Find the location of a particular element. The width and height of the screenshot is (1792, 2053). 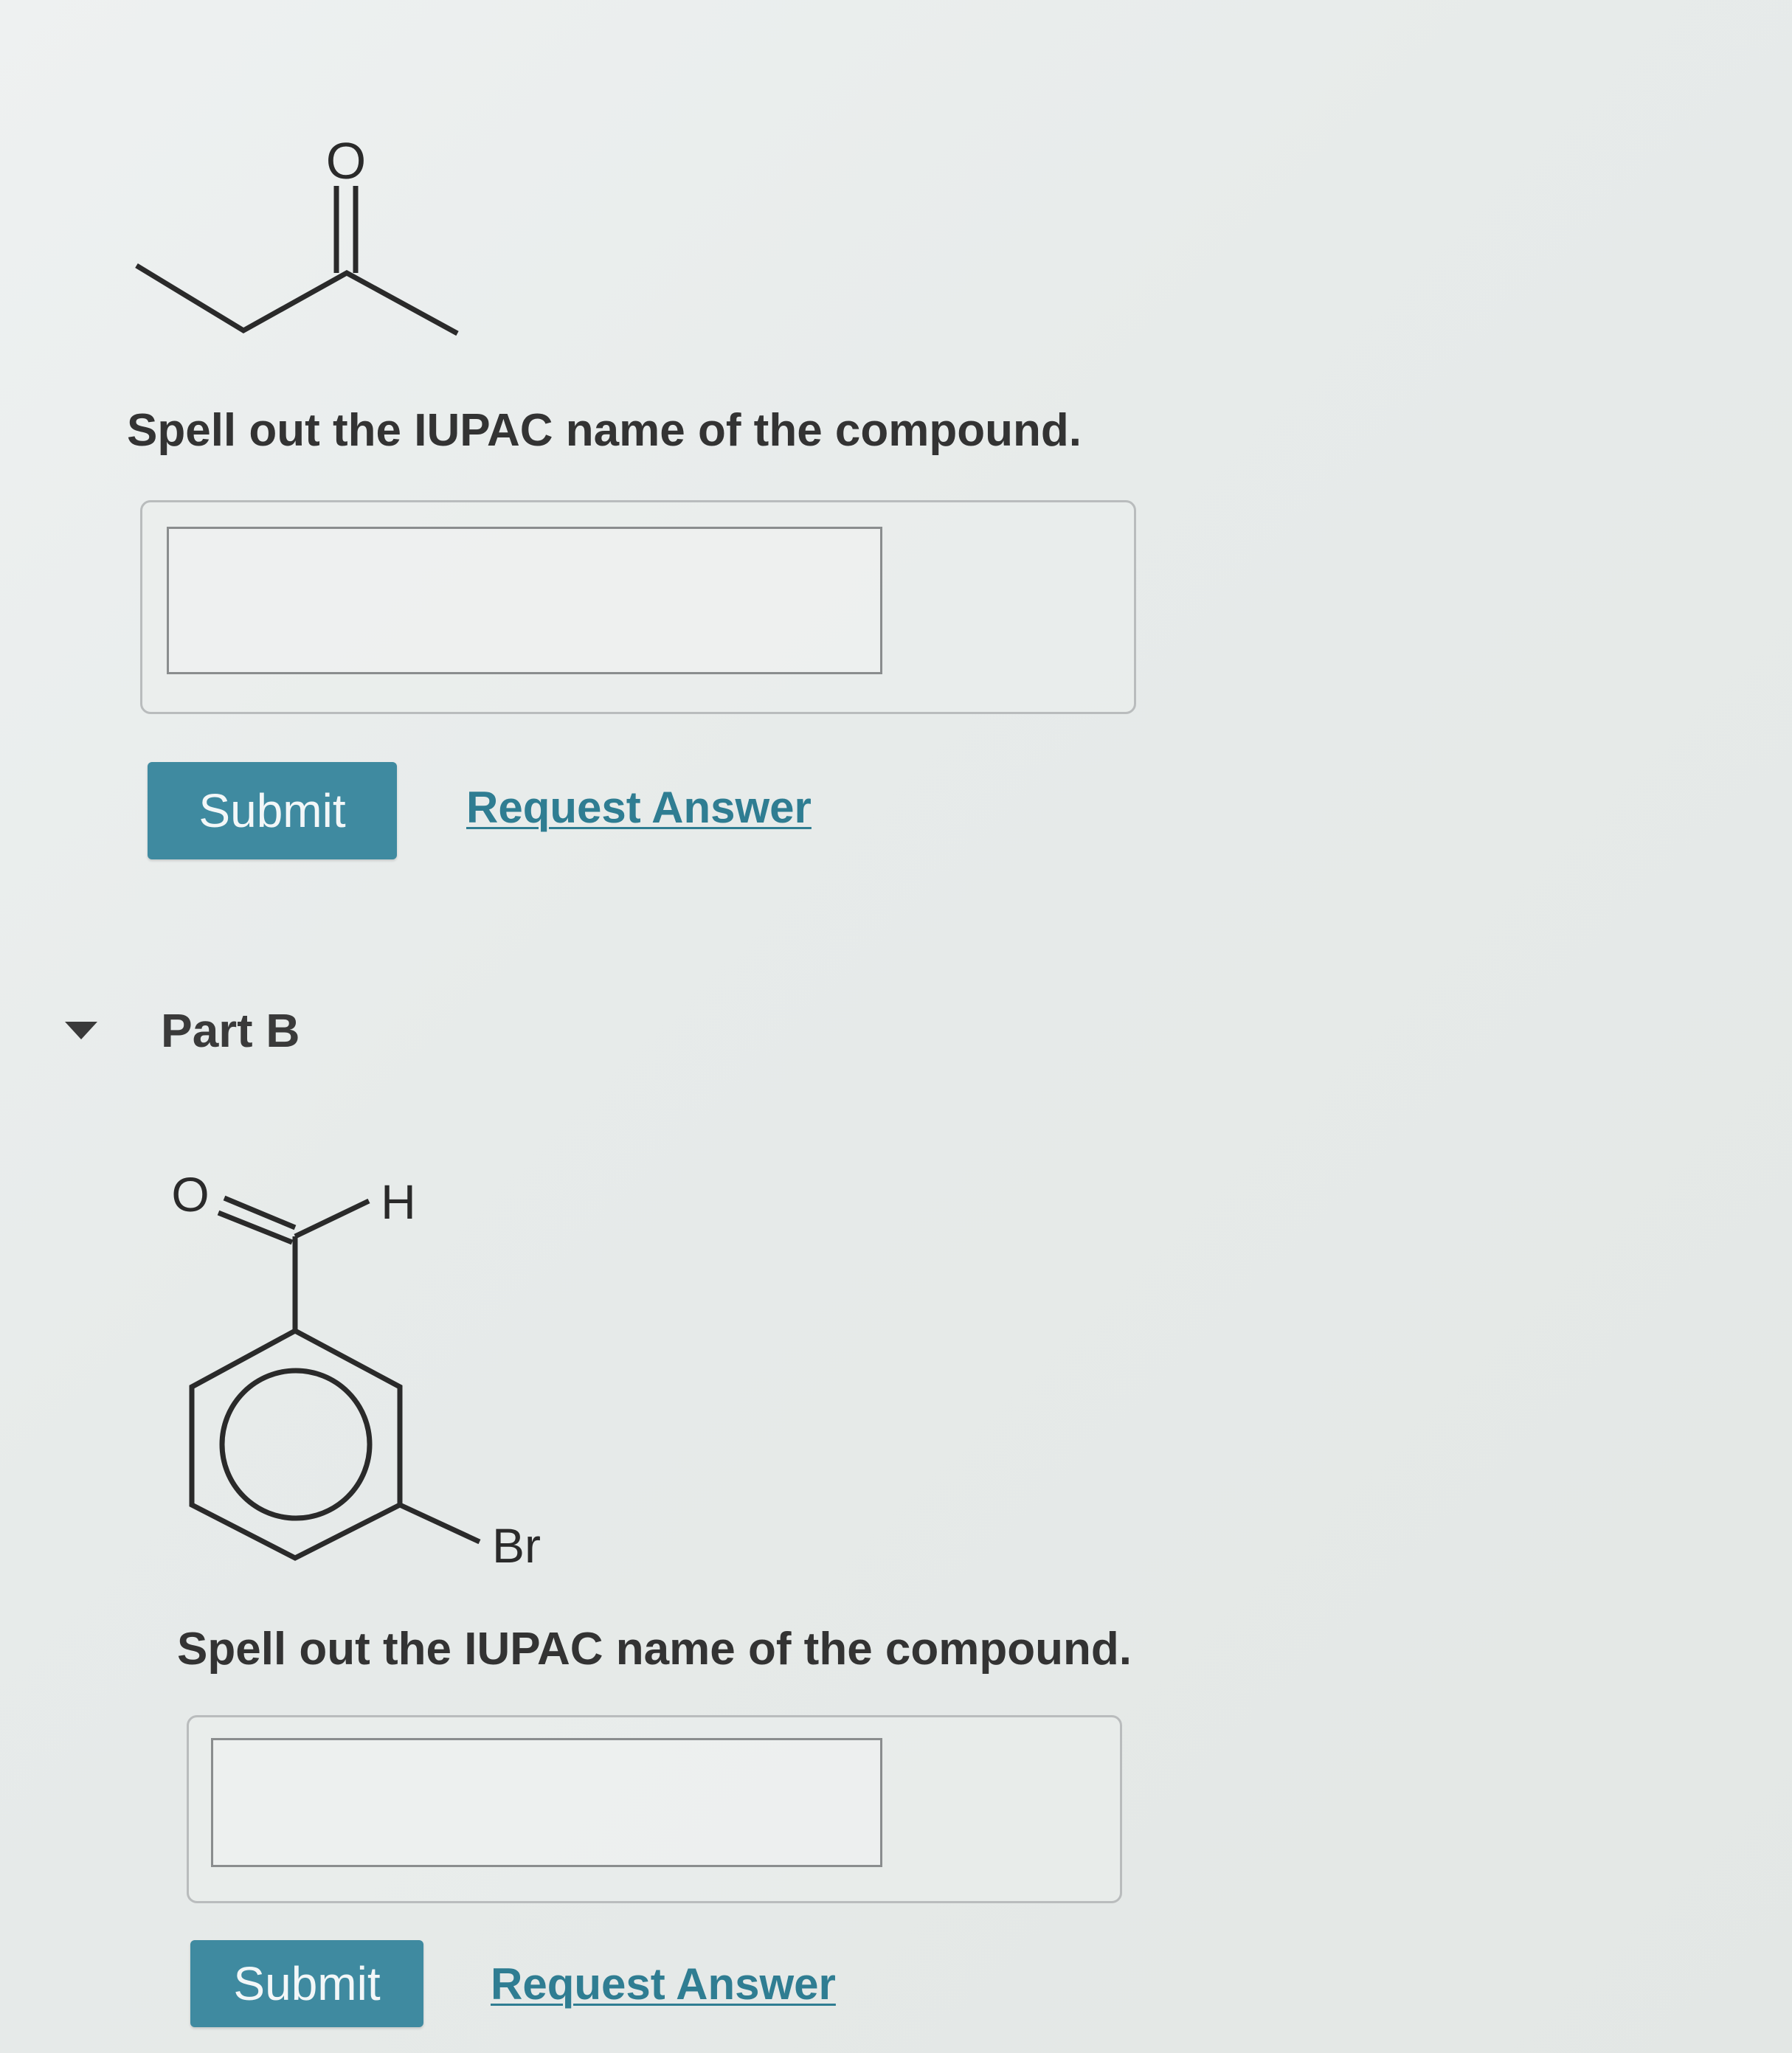

part-b-answer-panel is located at coordinates (654, 1809).